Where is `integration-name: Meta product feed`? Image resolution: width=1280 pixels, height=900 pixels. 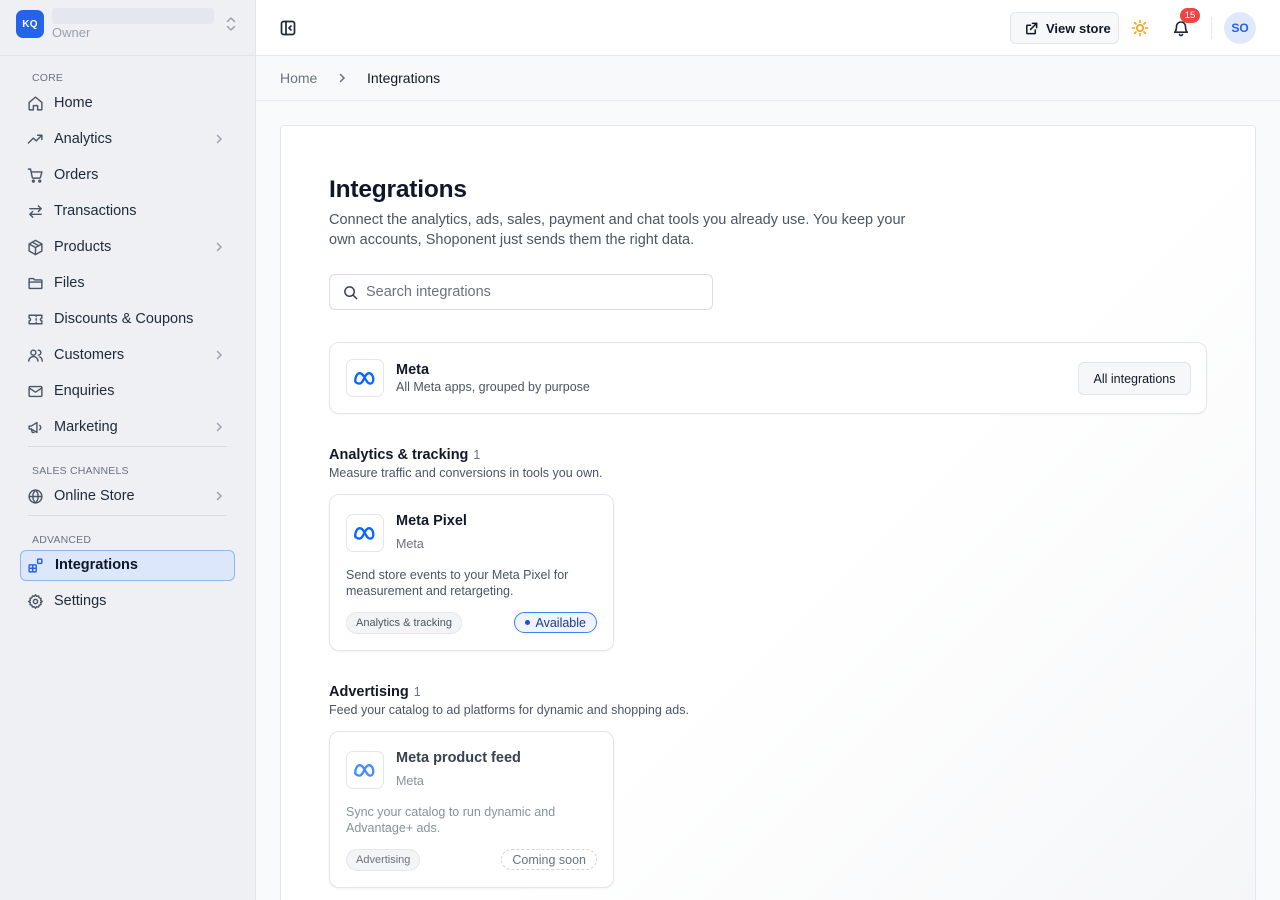 integration-name: Meta product feed is located at coordinates (458, 758).